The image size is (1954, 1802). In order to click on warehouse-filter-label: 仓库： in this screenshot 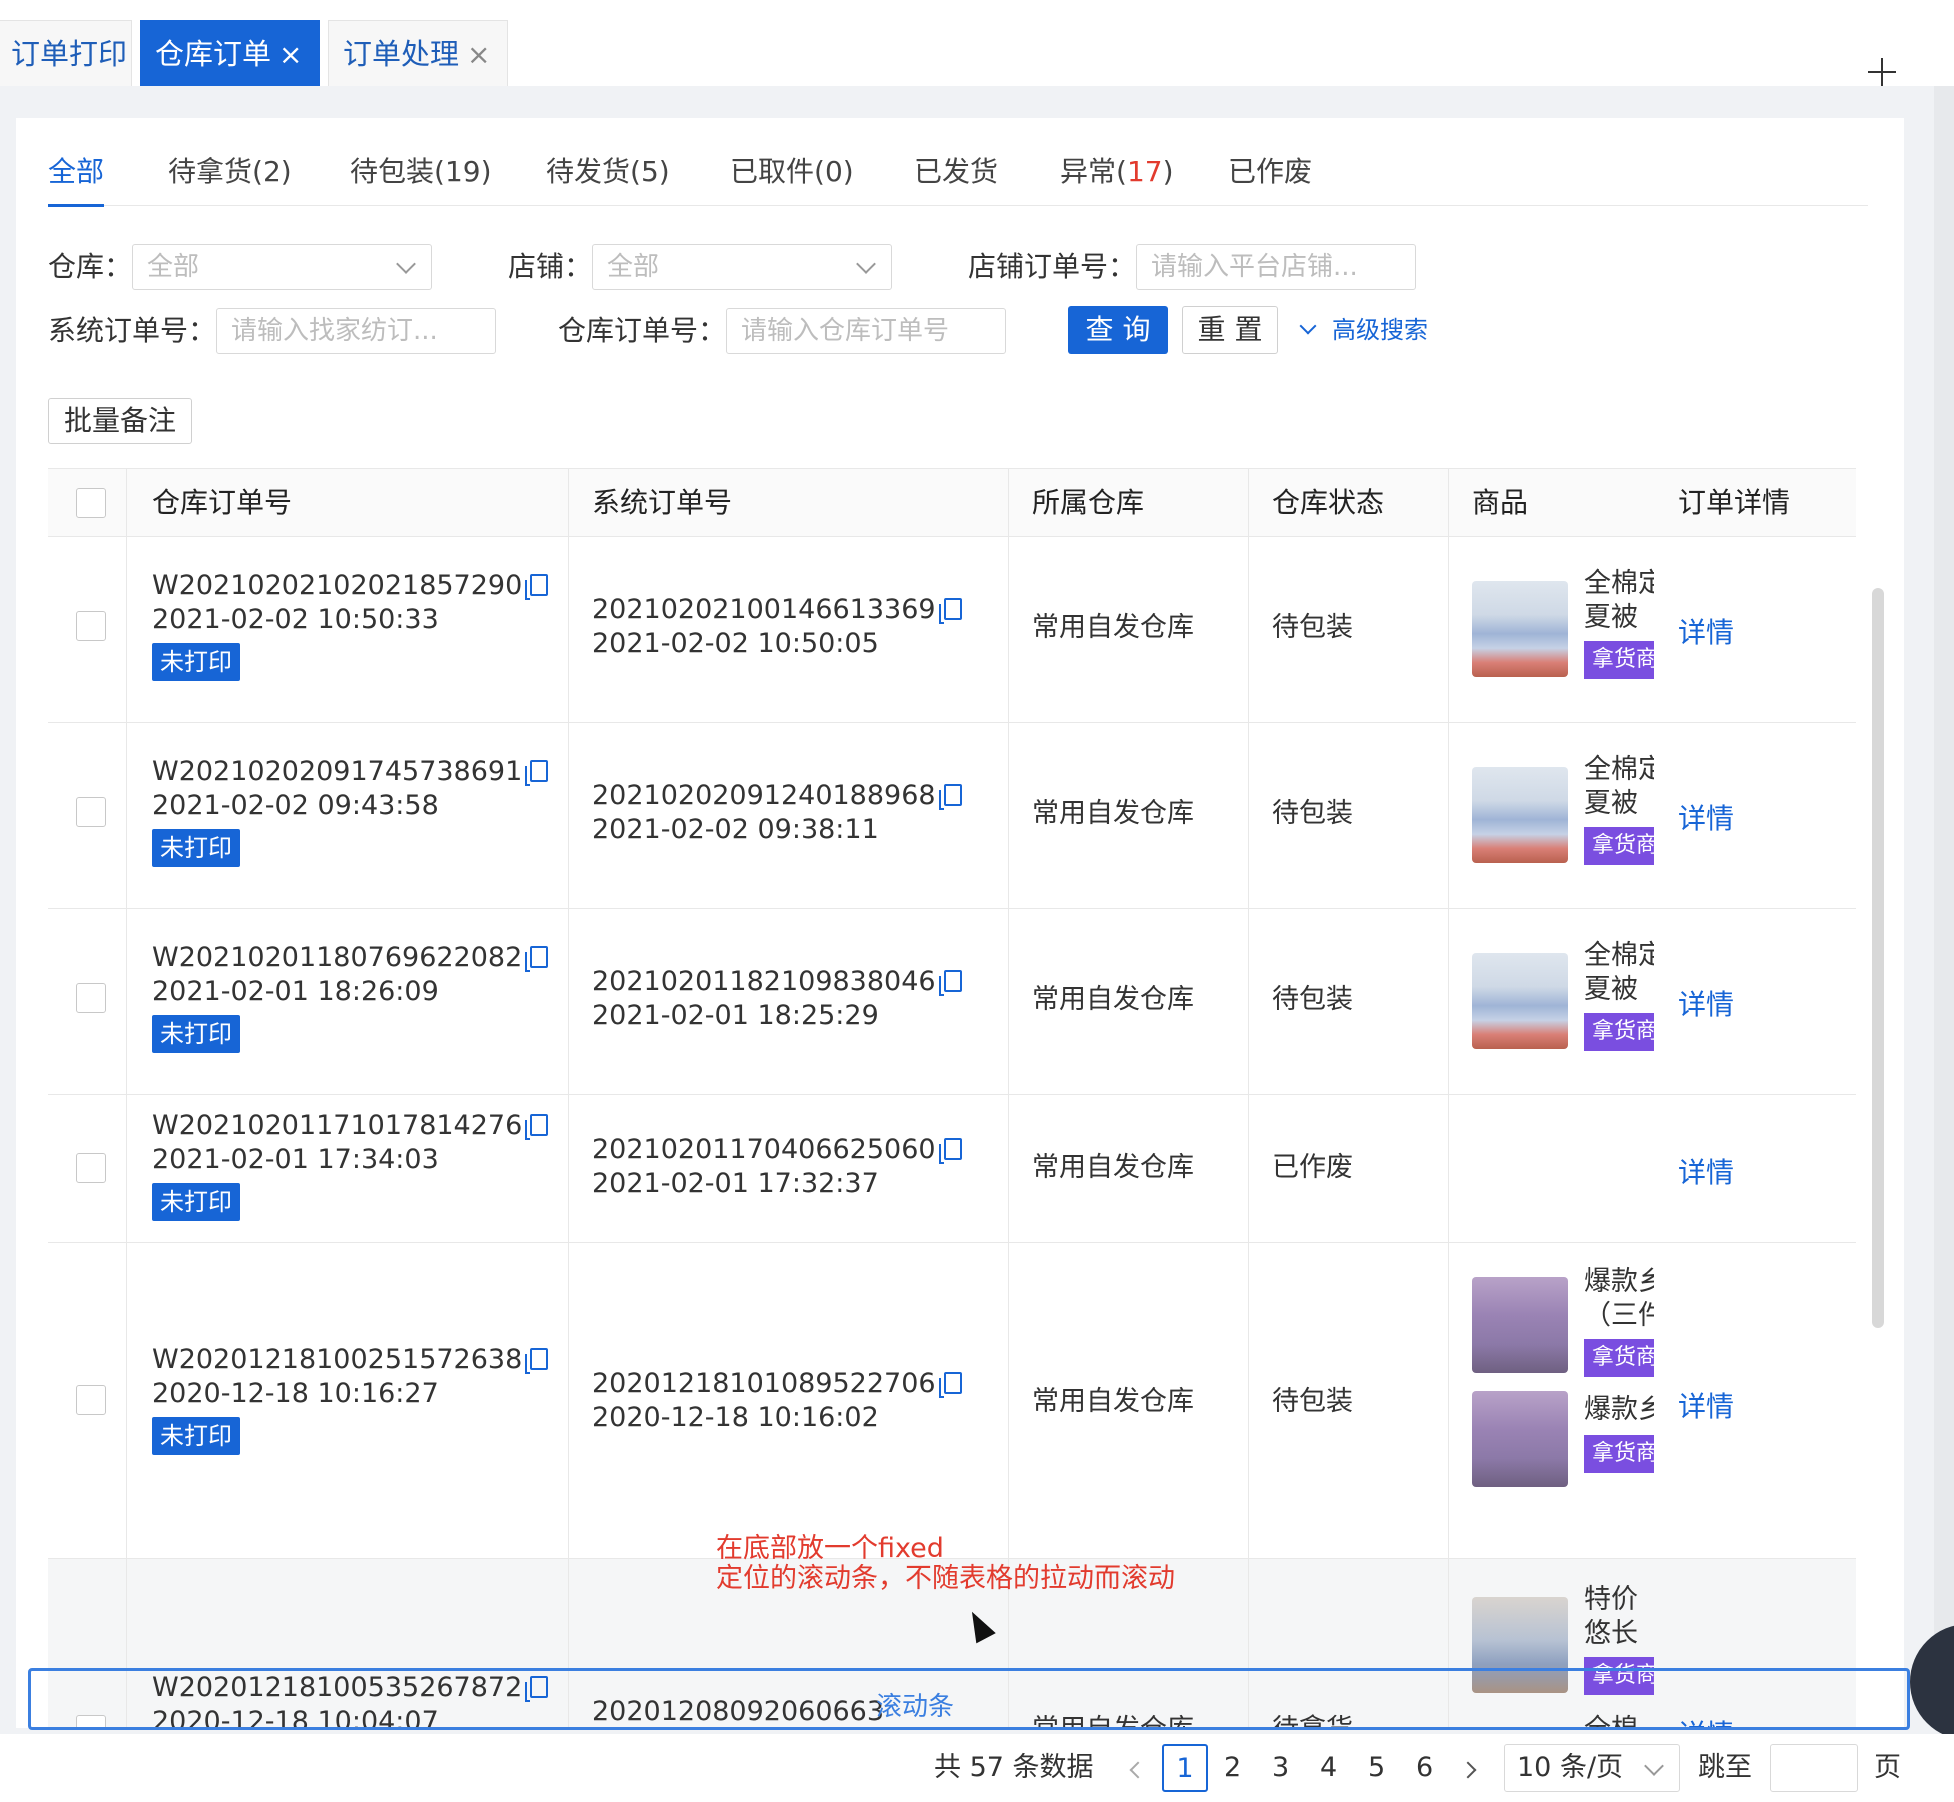, I will do `click(90, 266)`.